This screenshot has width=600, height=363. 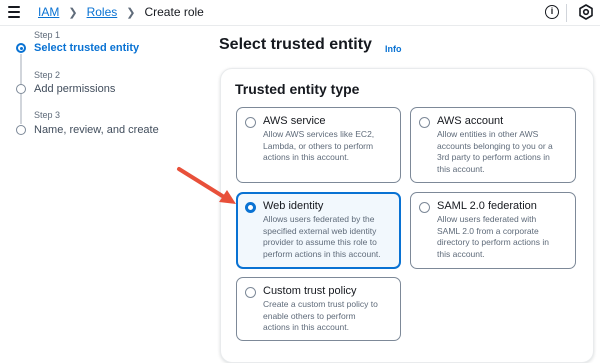 I want to click on option-title: AWS account, so click(x=470, y=121).